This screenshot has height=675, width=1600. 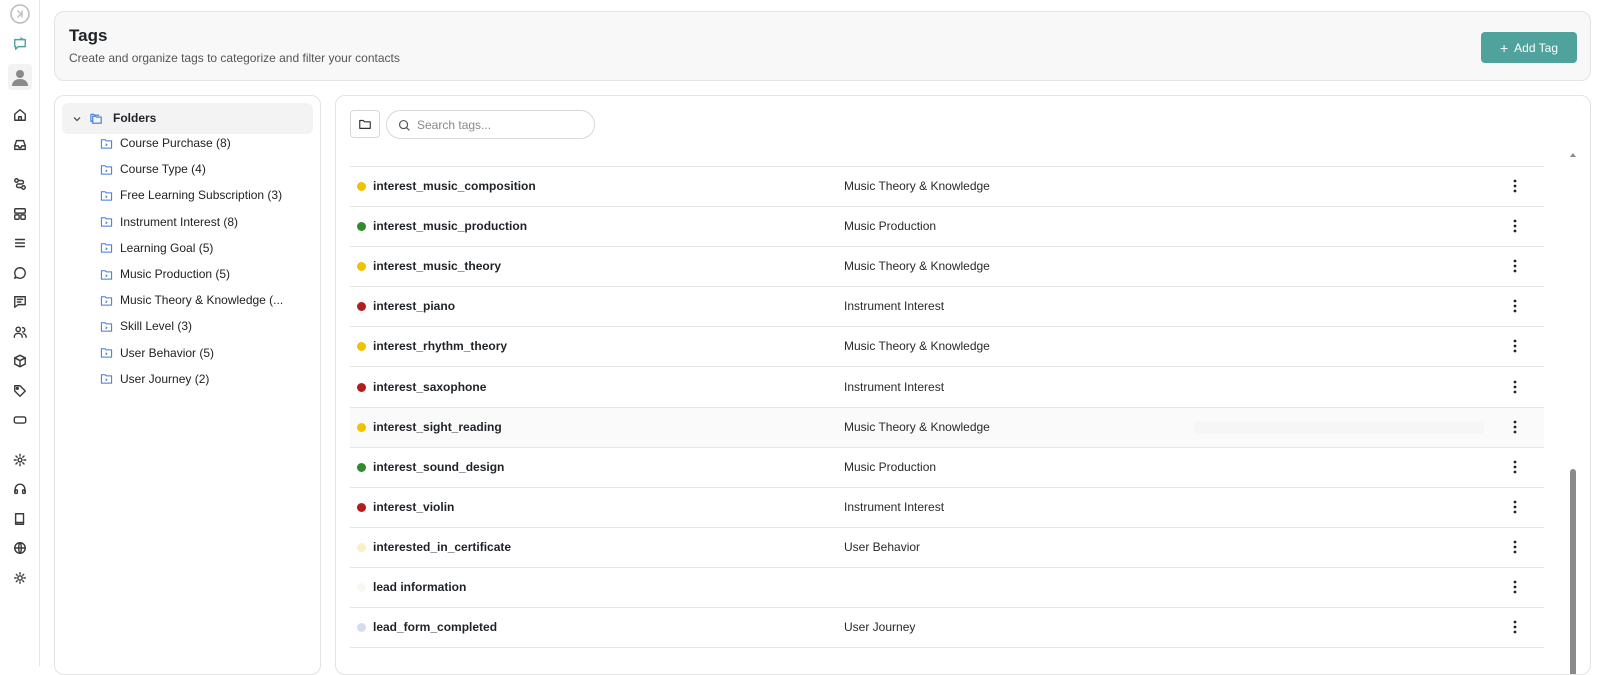 What do you see at coordinates (20, 519) in the screenshot?
I see `book-icon` at bounding box center [20, 519].